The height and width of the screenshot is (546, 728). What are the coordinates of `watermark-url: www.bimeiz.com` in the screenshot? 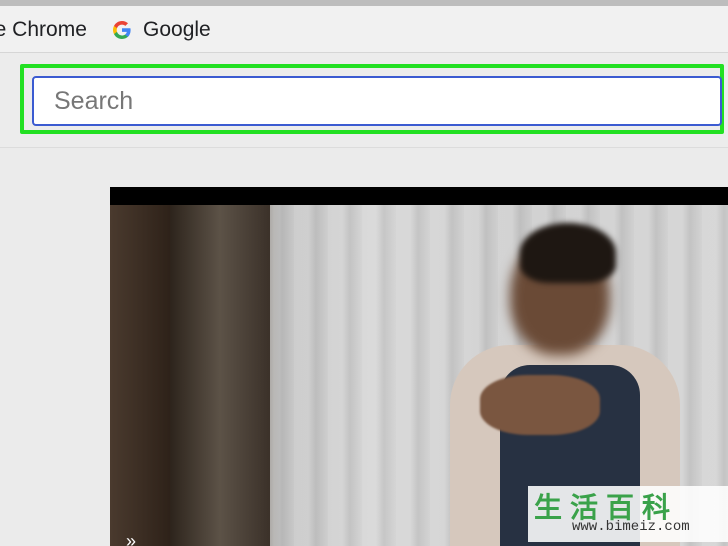 It's located at (631, 527).